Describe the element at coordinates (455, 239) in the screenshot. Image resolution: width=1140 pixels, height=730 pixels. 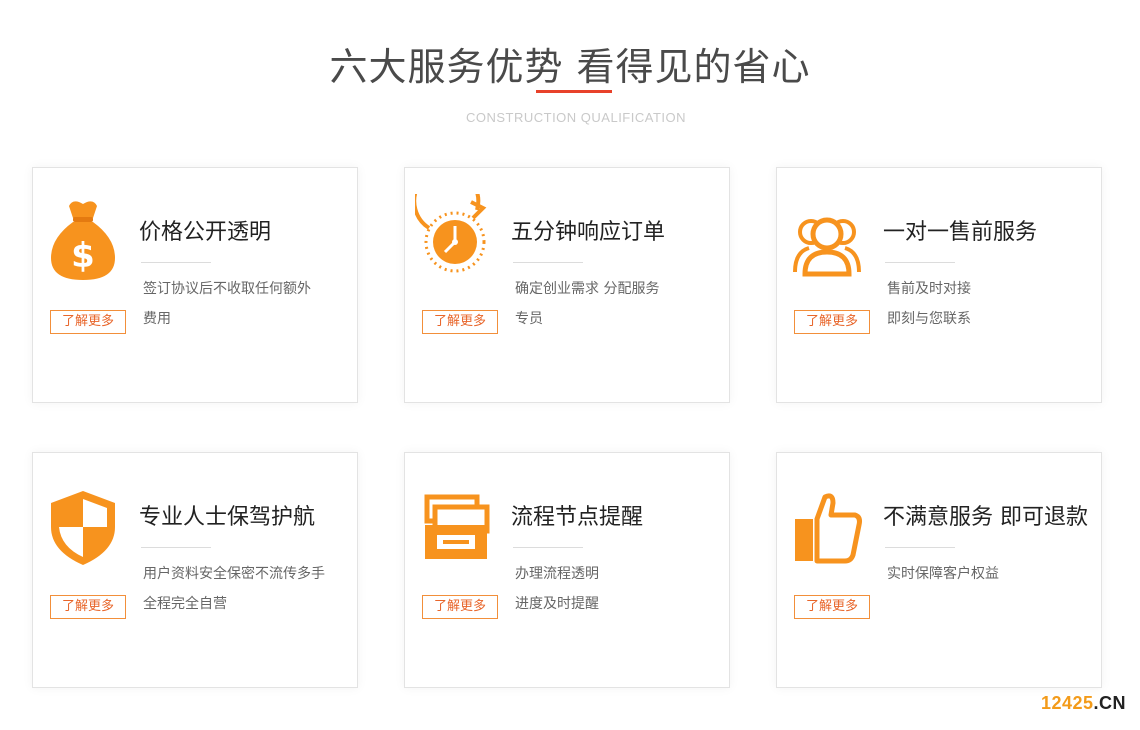
I see `clock-icon` at that location.